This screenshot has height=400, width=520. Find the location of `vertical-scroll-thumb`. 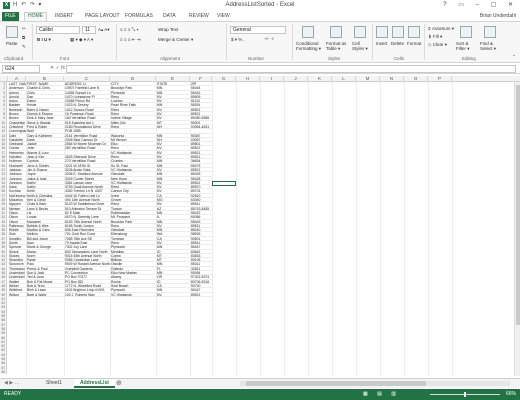

vertical-scroll-thumb is located at coordinates (518, 205).